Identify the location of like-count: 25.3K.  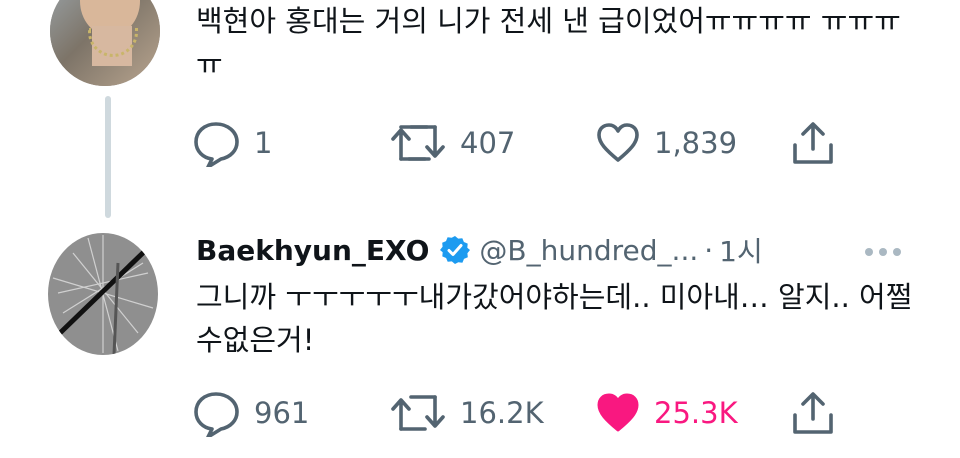
(696, 413).